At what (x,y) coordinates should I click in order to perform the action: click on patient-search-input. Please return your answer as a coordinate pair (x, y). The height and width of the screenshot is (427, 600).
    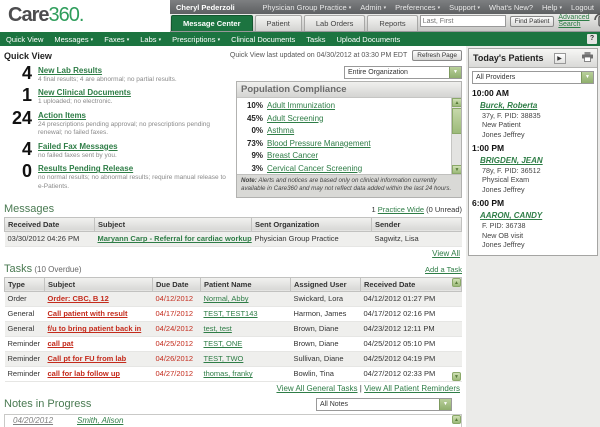
    Looking at the image, I should click on (462, 21).